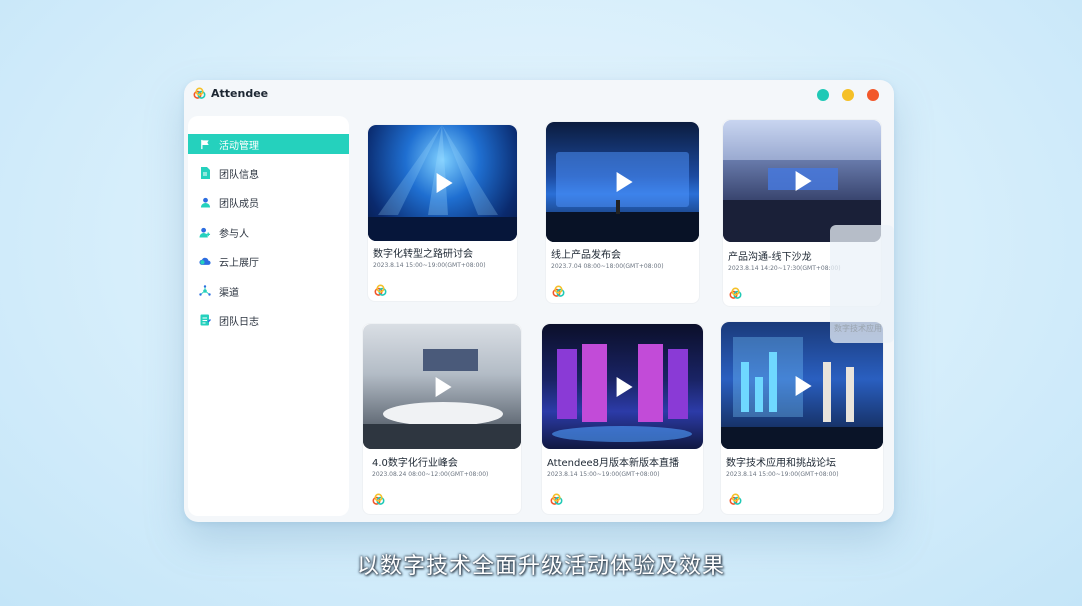 The height and width of the screenshot is (606, 1082). What do you see at coordinates (205, 261) in the screenshot?
I see `cloud-icon` at bounding box center [205, 261].